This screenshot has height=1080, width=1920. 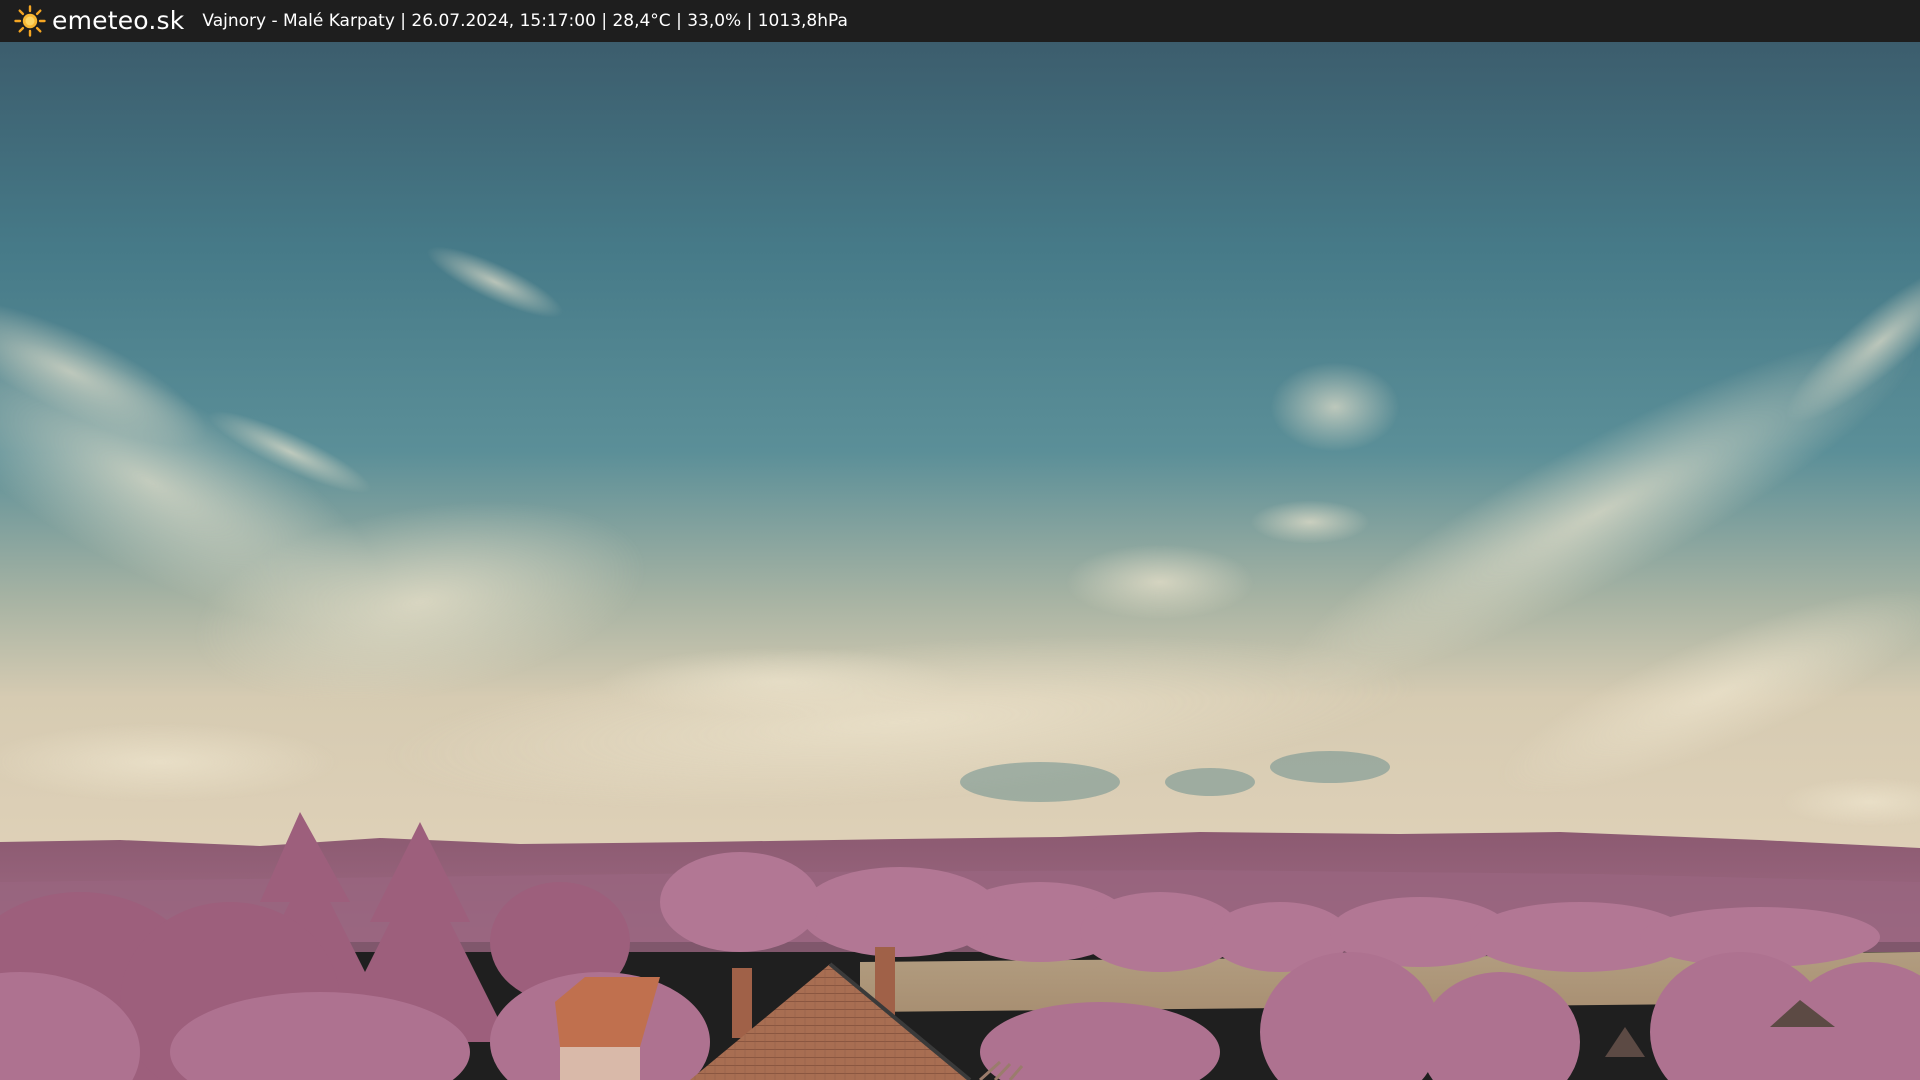 What do you see at coordinates (118, 20) in the screenshot?
I see `brand-name: emeteo.sk` at bounding box center [118, 20].